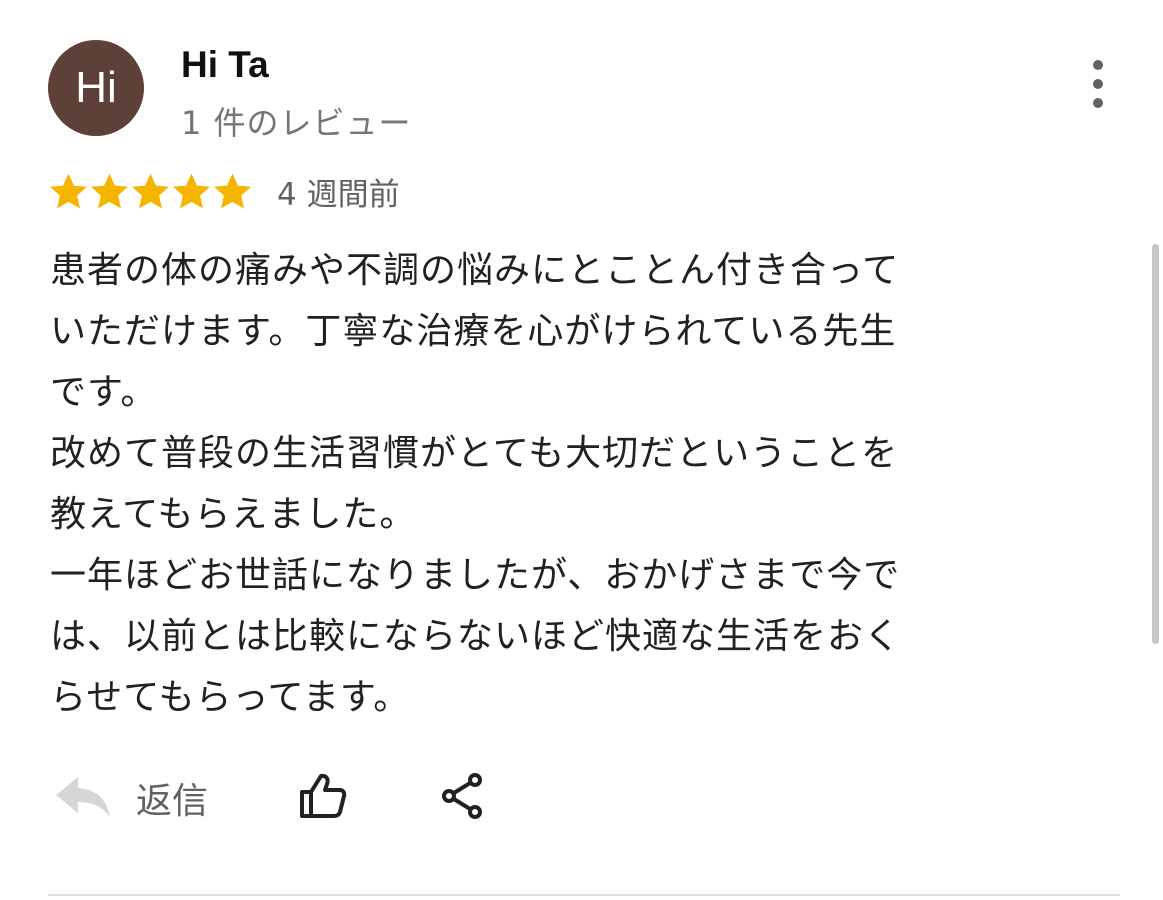 The width and height of the screenshot is (1163, 900). What do you see at coordinates (475, 270) in the screenshot?
I see `review-text-line: 患者の体の痛みや不調の悩みにとことん付き合って` at bounding box center [475, 270].